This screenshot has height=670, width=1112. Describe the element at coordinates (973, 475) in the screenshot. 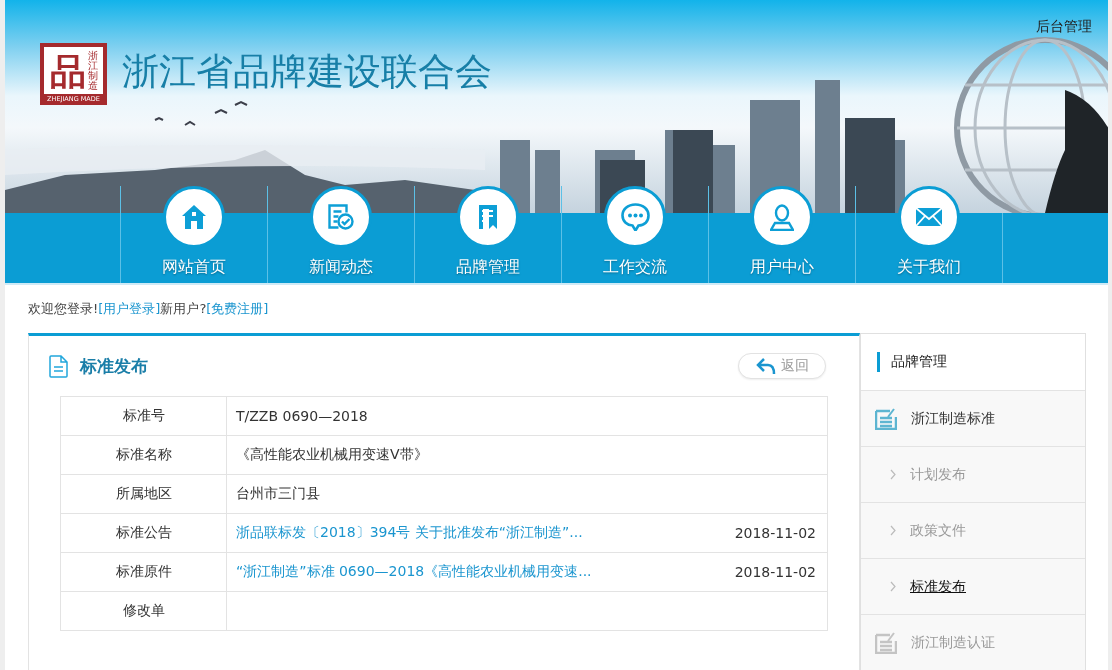

I see `sidebar-item: 计划发布` at that location.